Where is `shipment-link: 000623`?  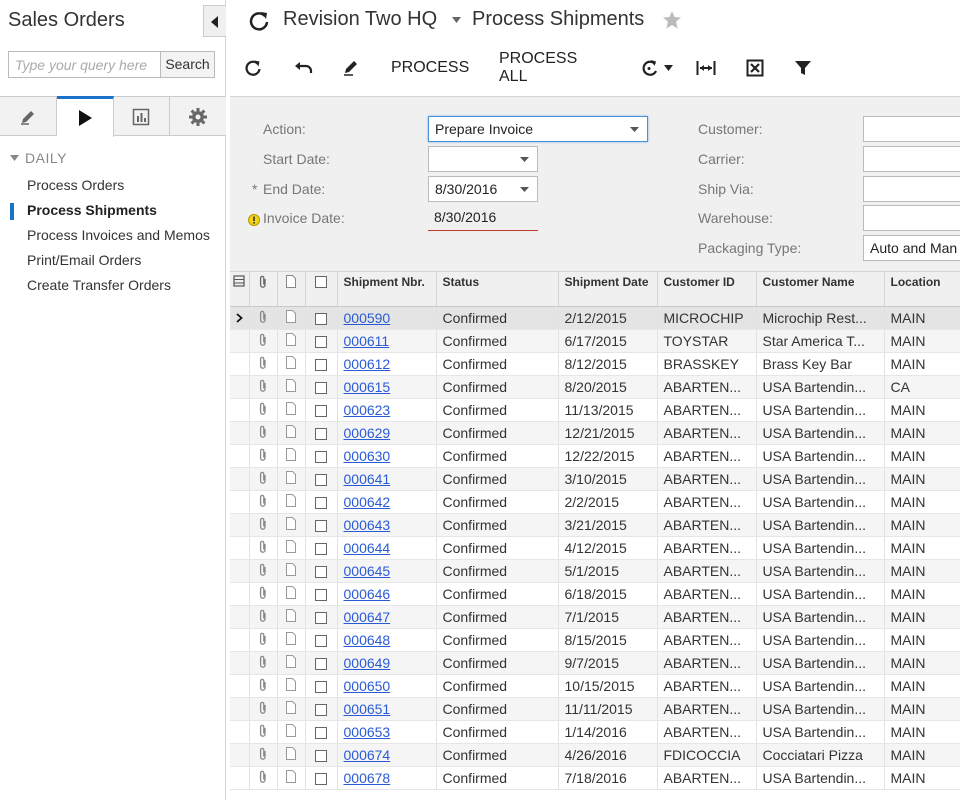 shipment-link: 000623 is located at coordinates (367, 410).